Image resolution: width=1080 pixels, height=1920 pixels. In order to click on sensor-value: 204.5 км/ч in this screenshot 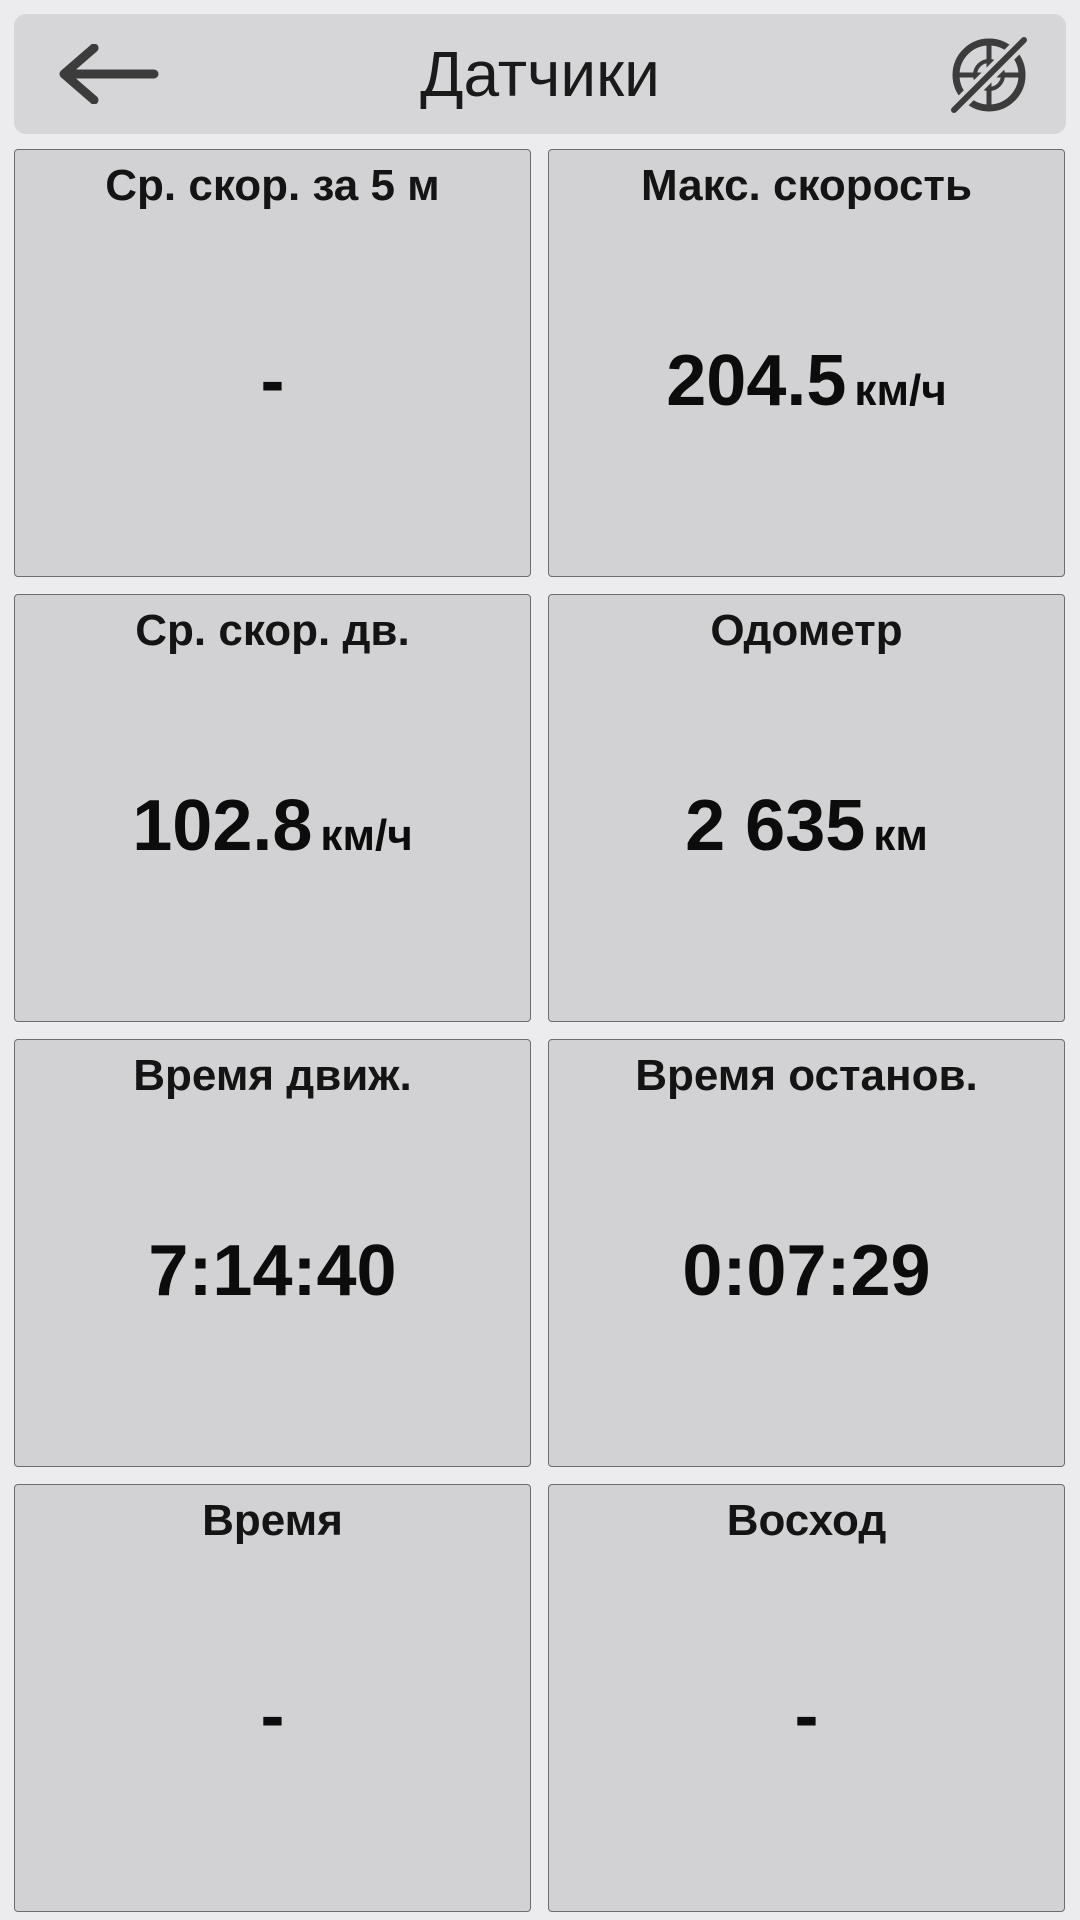, I will do `click(806, 391)`.